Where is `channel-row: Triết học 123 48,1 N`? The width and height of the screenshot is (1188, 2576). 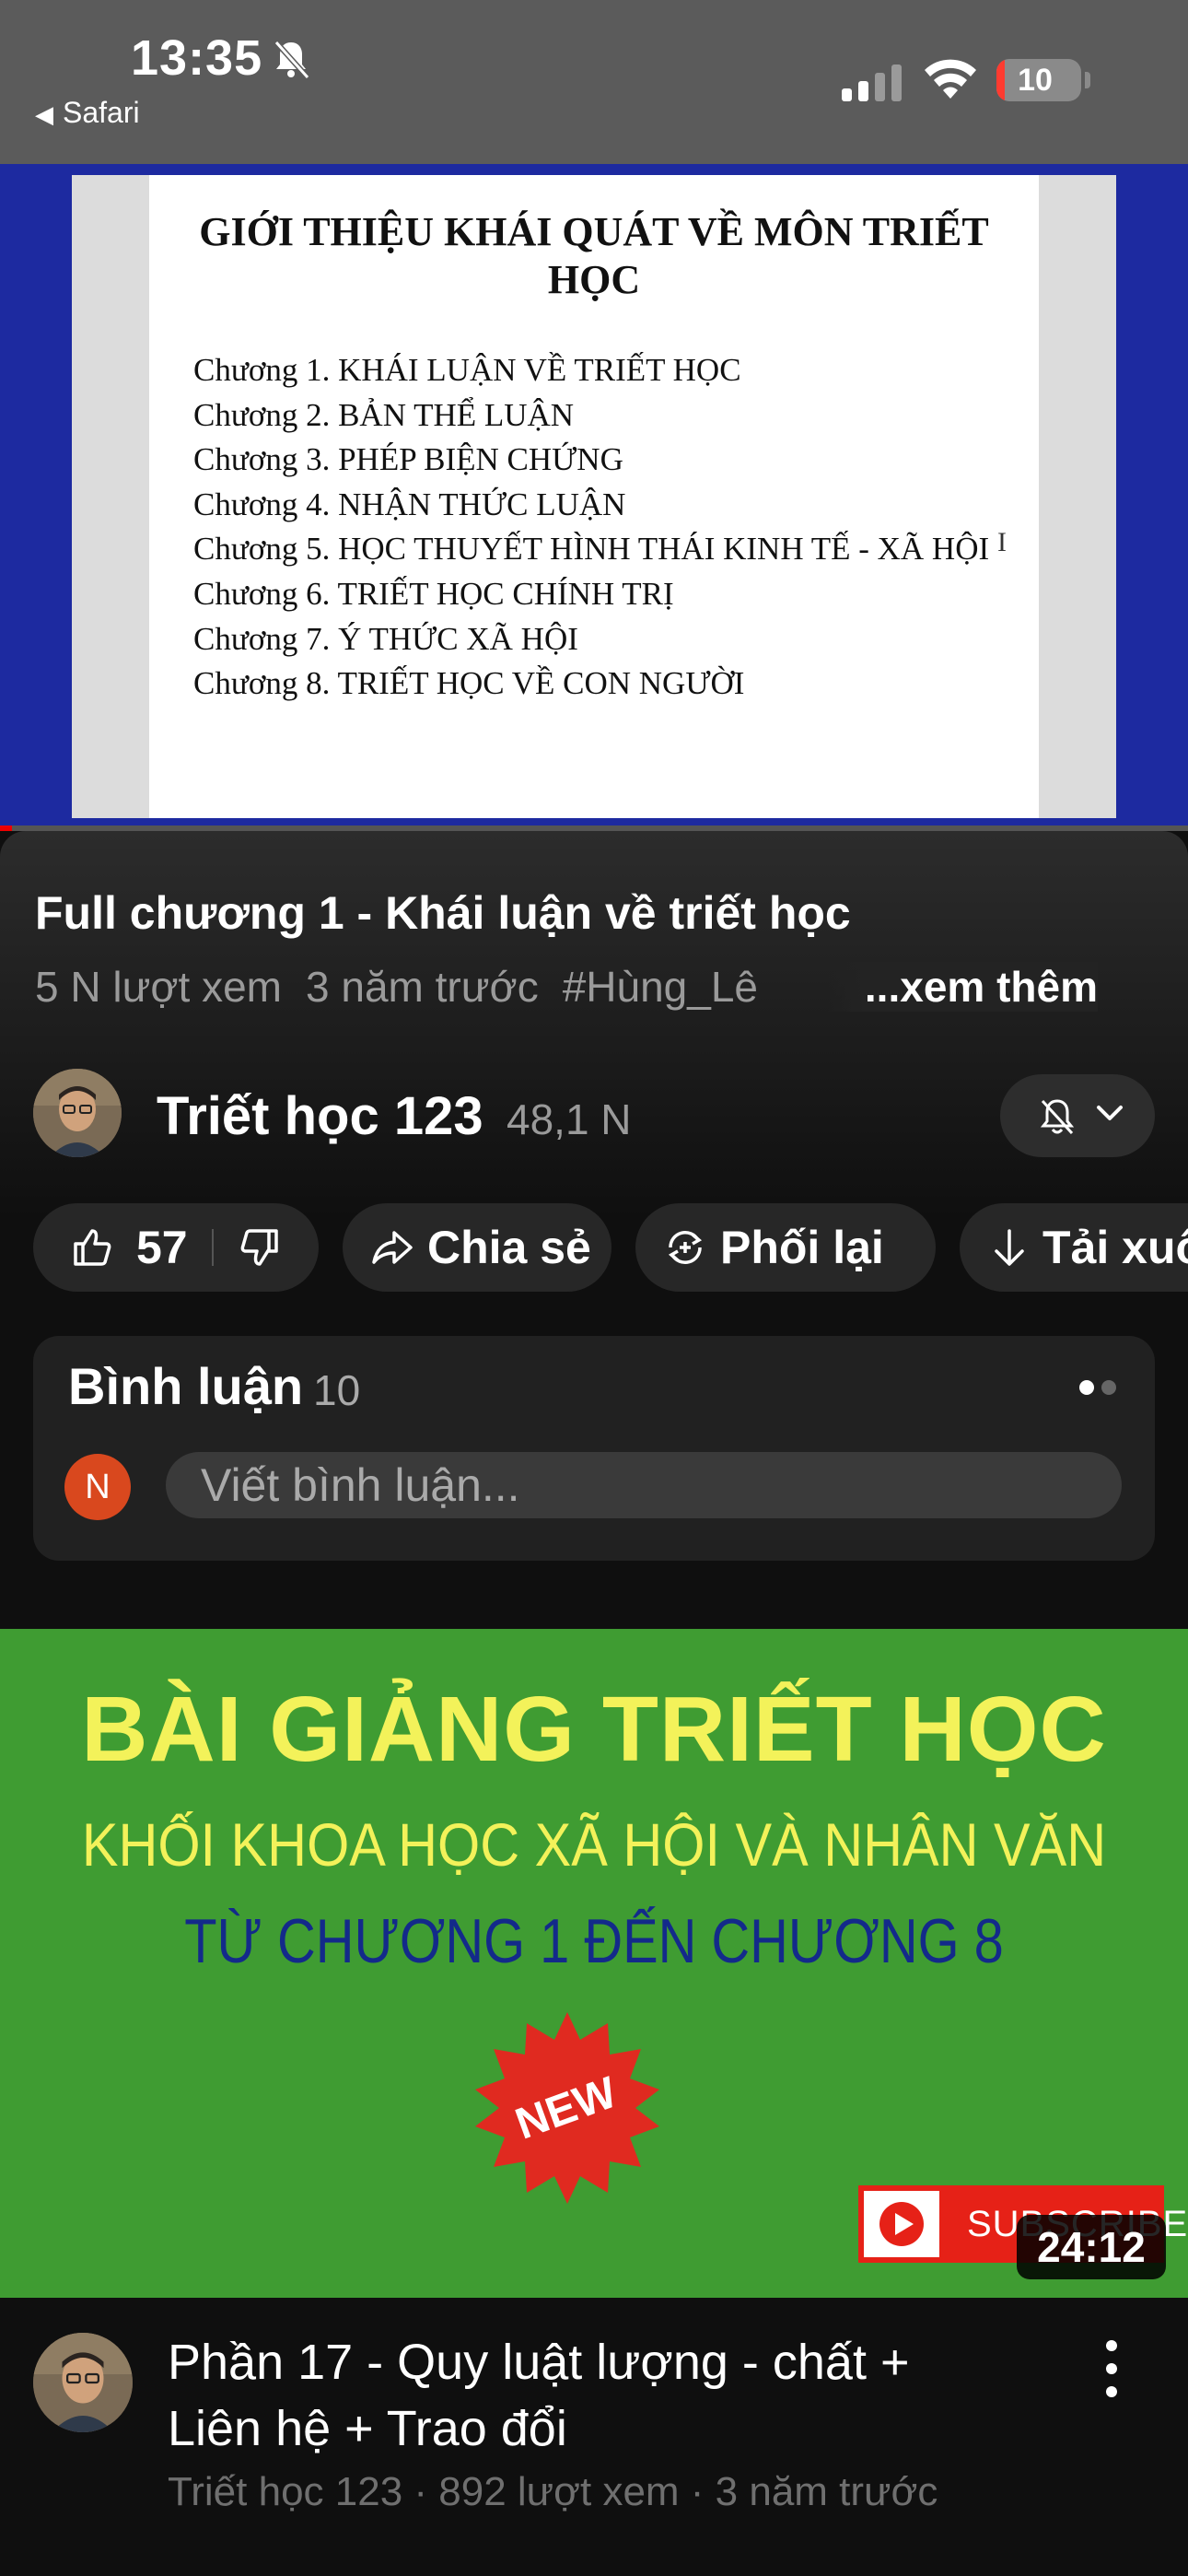
channel-row: Triết học 123 48,1 N is located at coordinates (595, 1115).